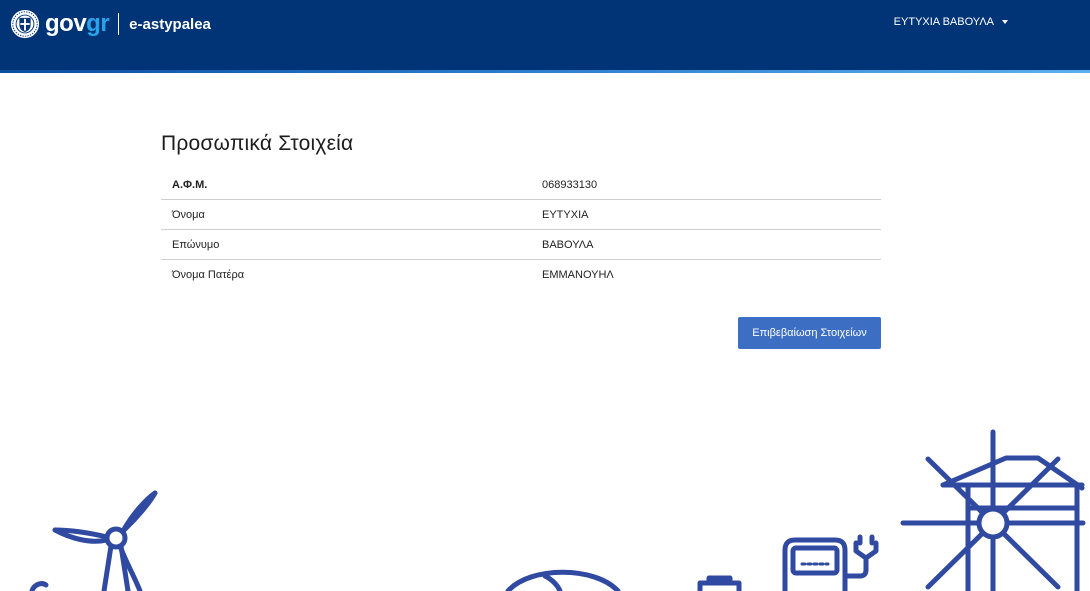 The width and height of the screenshot is (1090, 591). Describe the element at coordinates (943, 22) in the screenshot. I see `user-name: ΕΥΤΥΧΙΑ ΒΑΒΟΥΛΑ` at that location.